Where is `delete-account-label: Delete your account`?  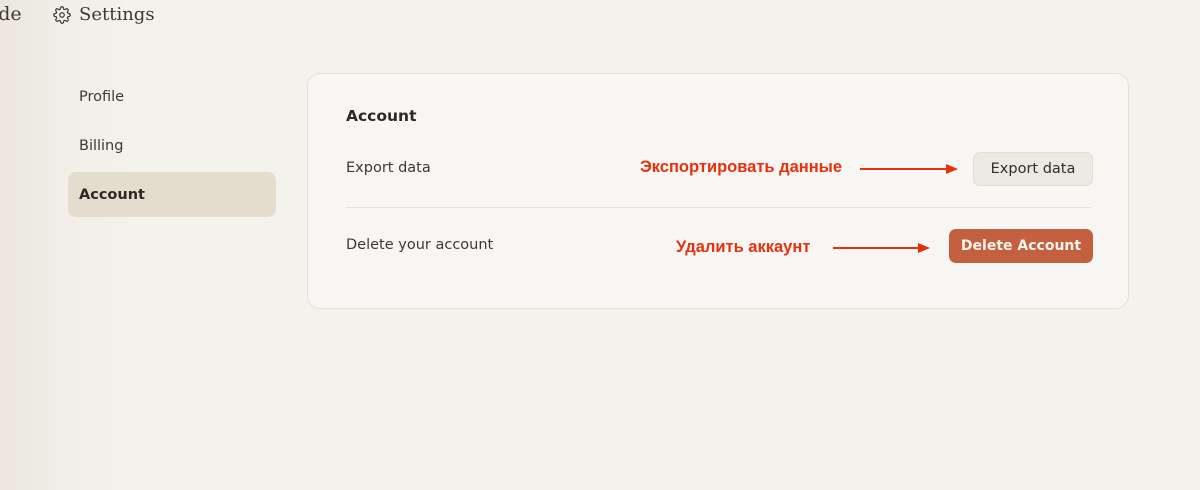
delete-account-label: Delete your account is located at coordinates (420, 245).